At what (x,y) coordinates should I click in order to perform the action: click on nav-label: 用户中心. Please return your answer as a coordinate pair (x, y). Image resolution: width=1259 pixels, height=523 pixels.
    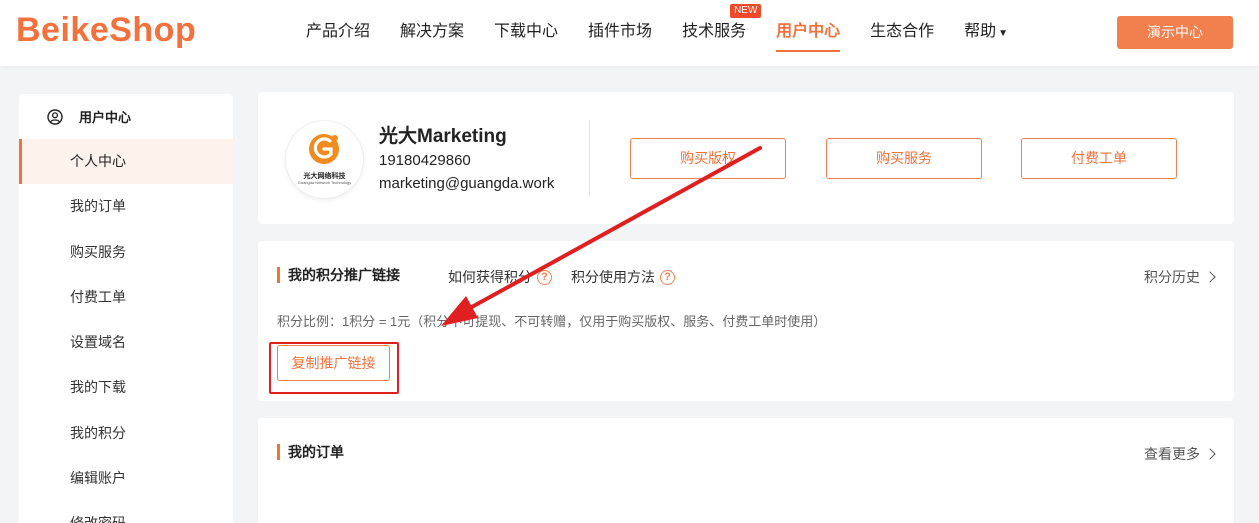
    Looking at the image, I should click on (808, 31).